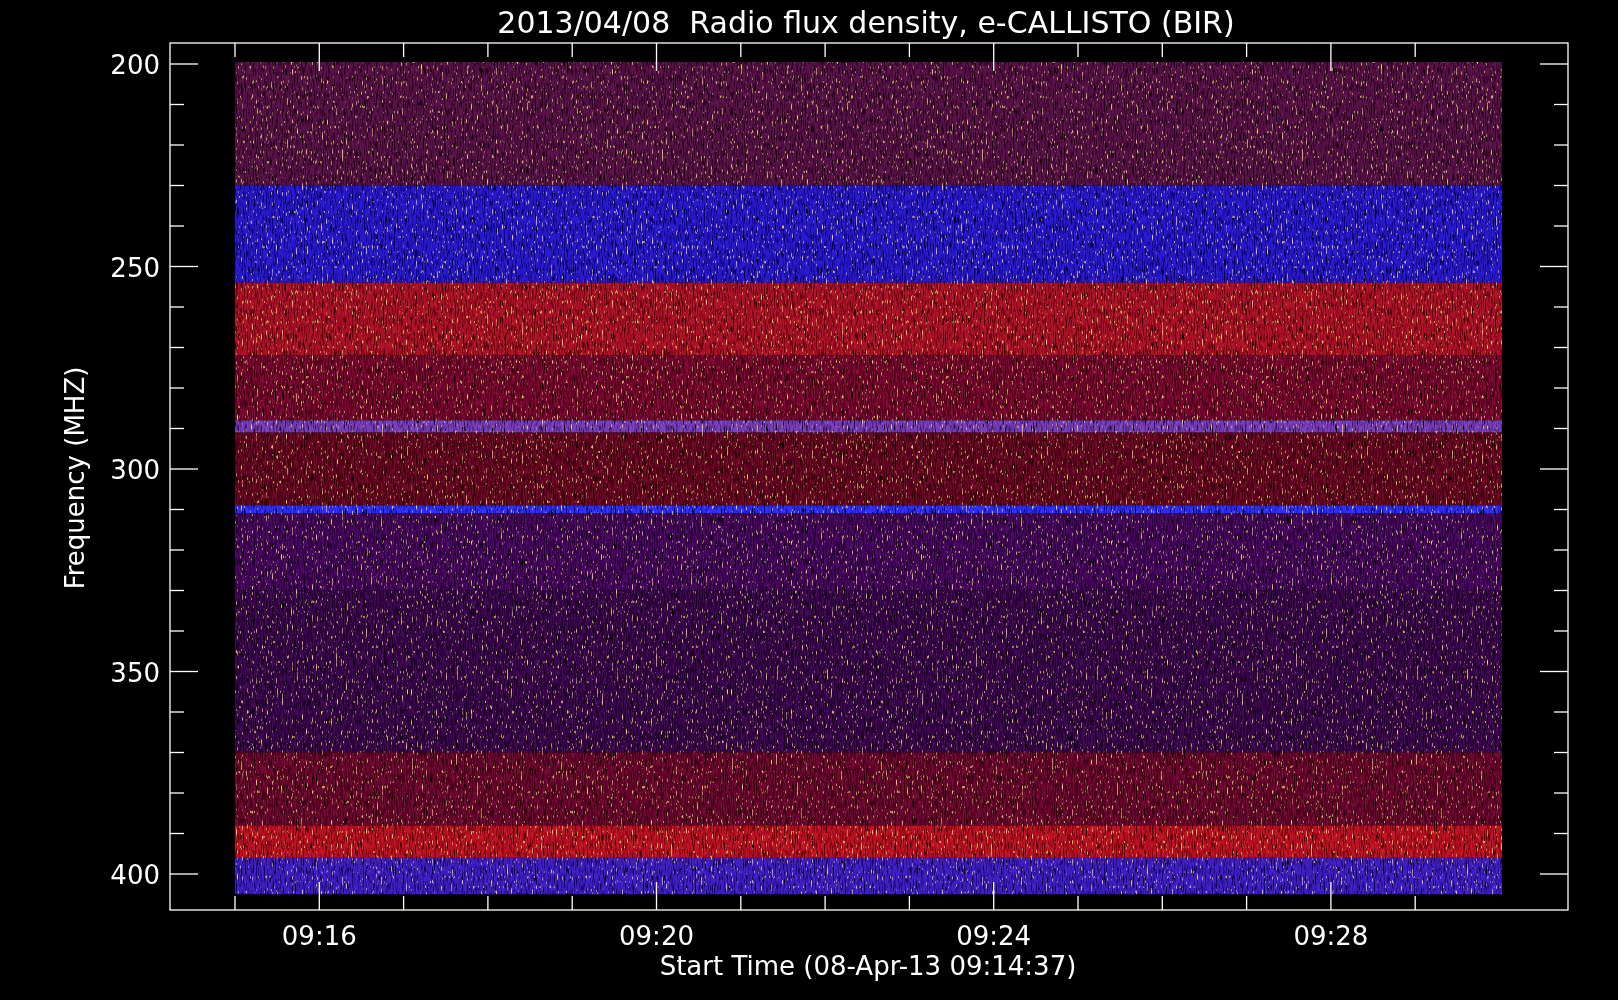 The height and width of the screenshot is (1000, 1618). I want to click on y-tick-label: 400, so click(135, 875).